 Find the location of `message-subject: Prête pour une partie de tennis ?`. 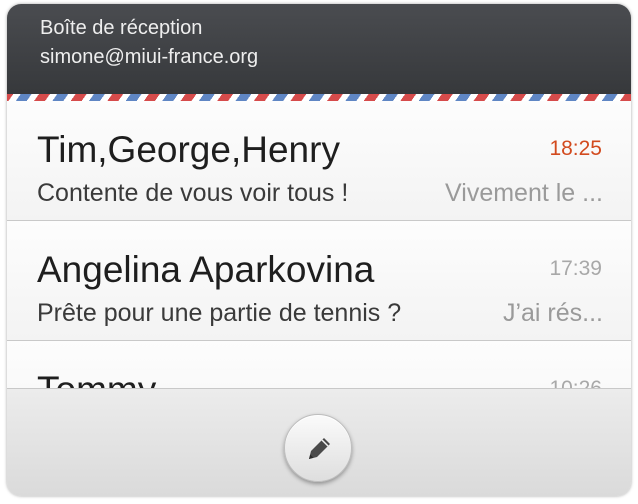

message-subject: Prête pour une partie de tennis ? is located at coordinates (219, 313).